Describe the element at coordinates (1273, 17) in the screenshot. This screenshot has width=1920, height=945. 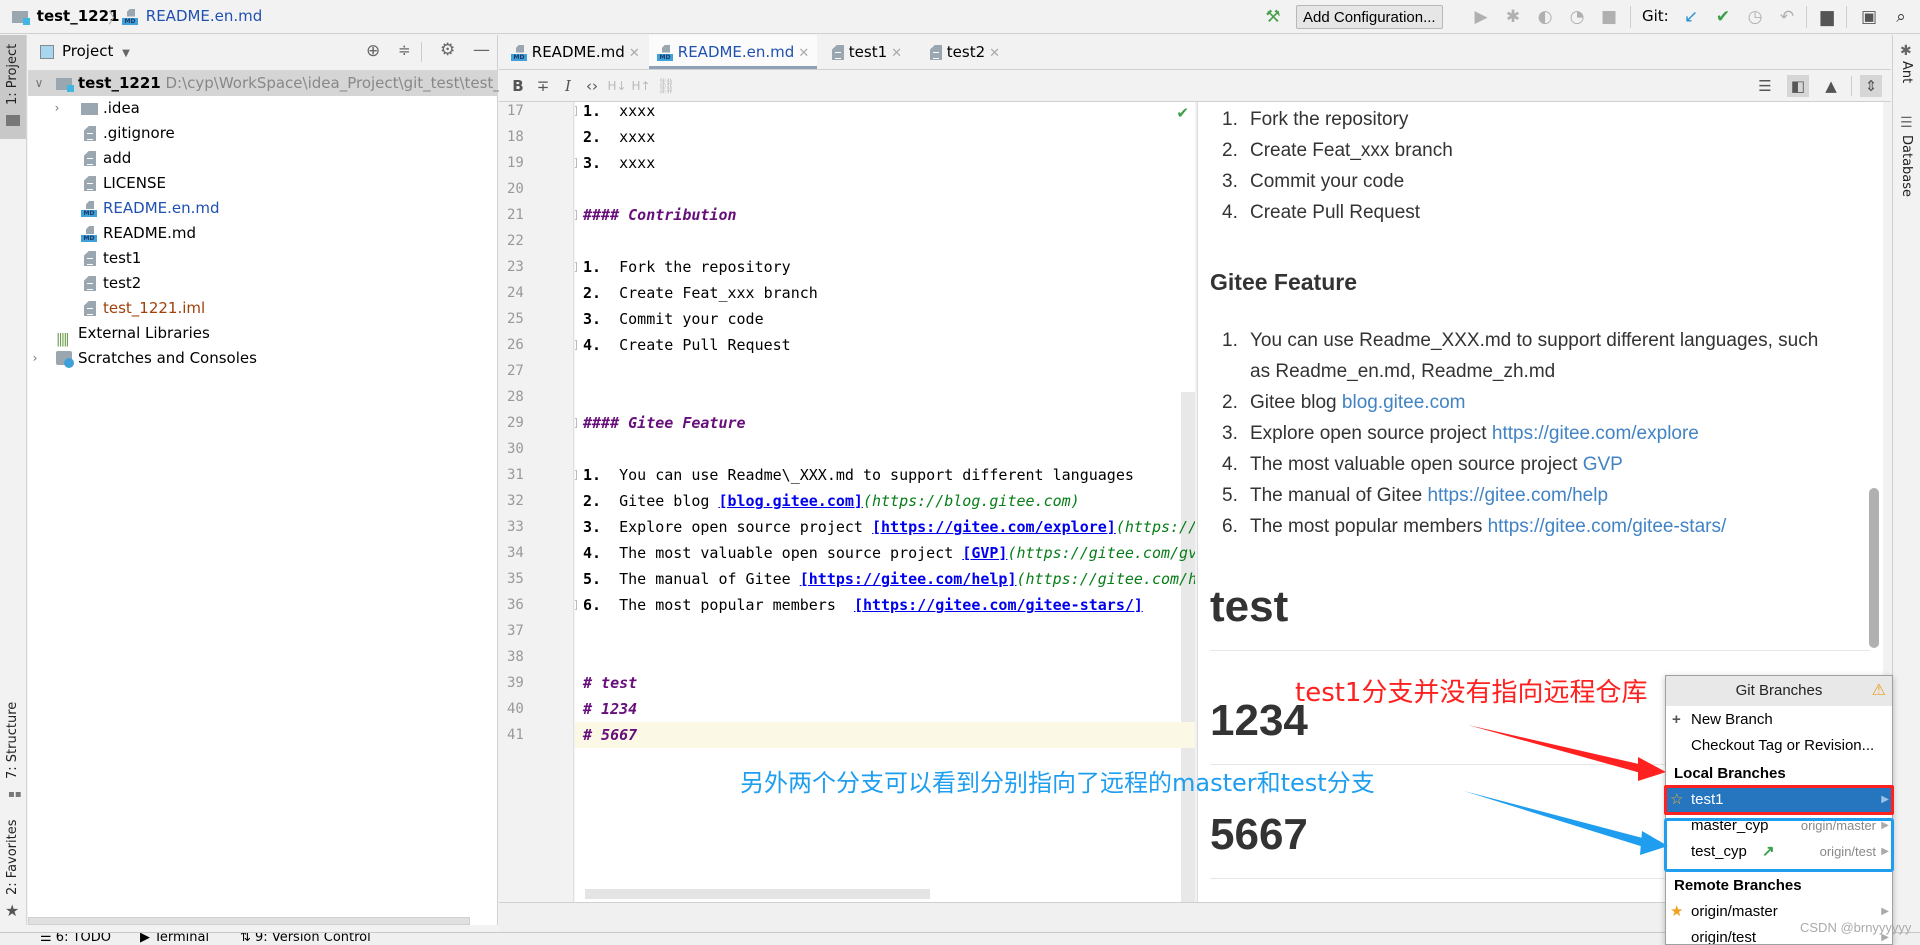
I see `build-hammer-icon: ⚒` at that location.